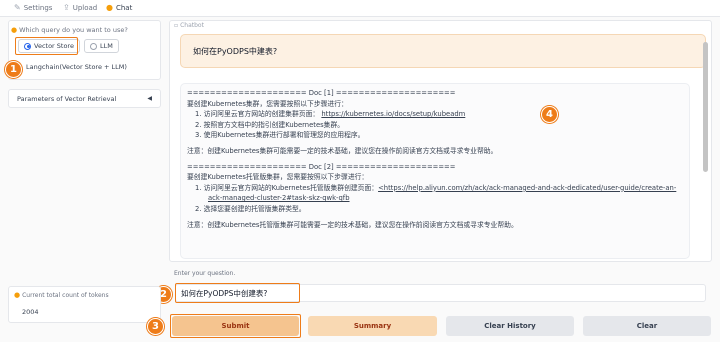 The height and width of the screenshot is (342, 720). I want to click on radio-dot-icon, so click(93, 46).